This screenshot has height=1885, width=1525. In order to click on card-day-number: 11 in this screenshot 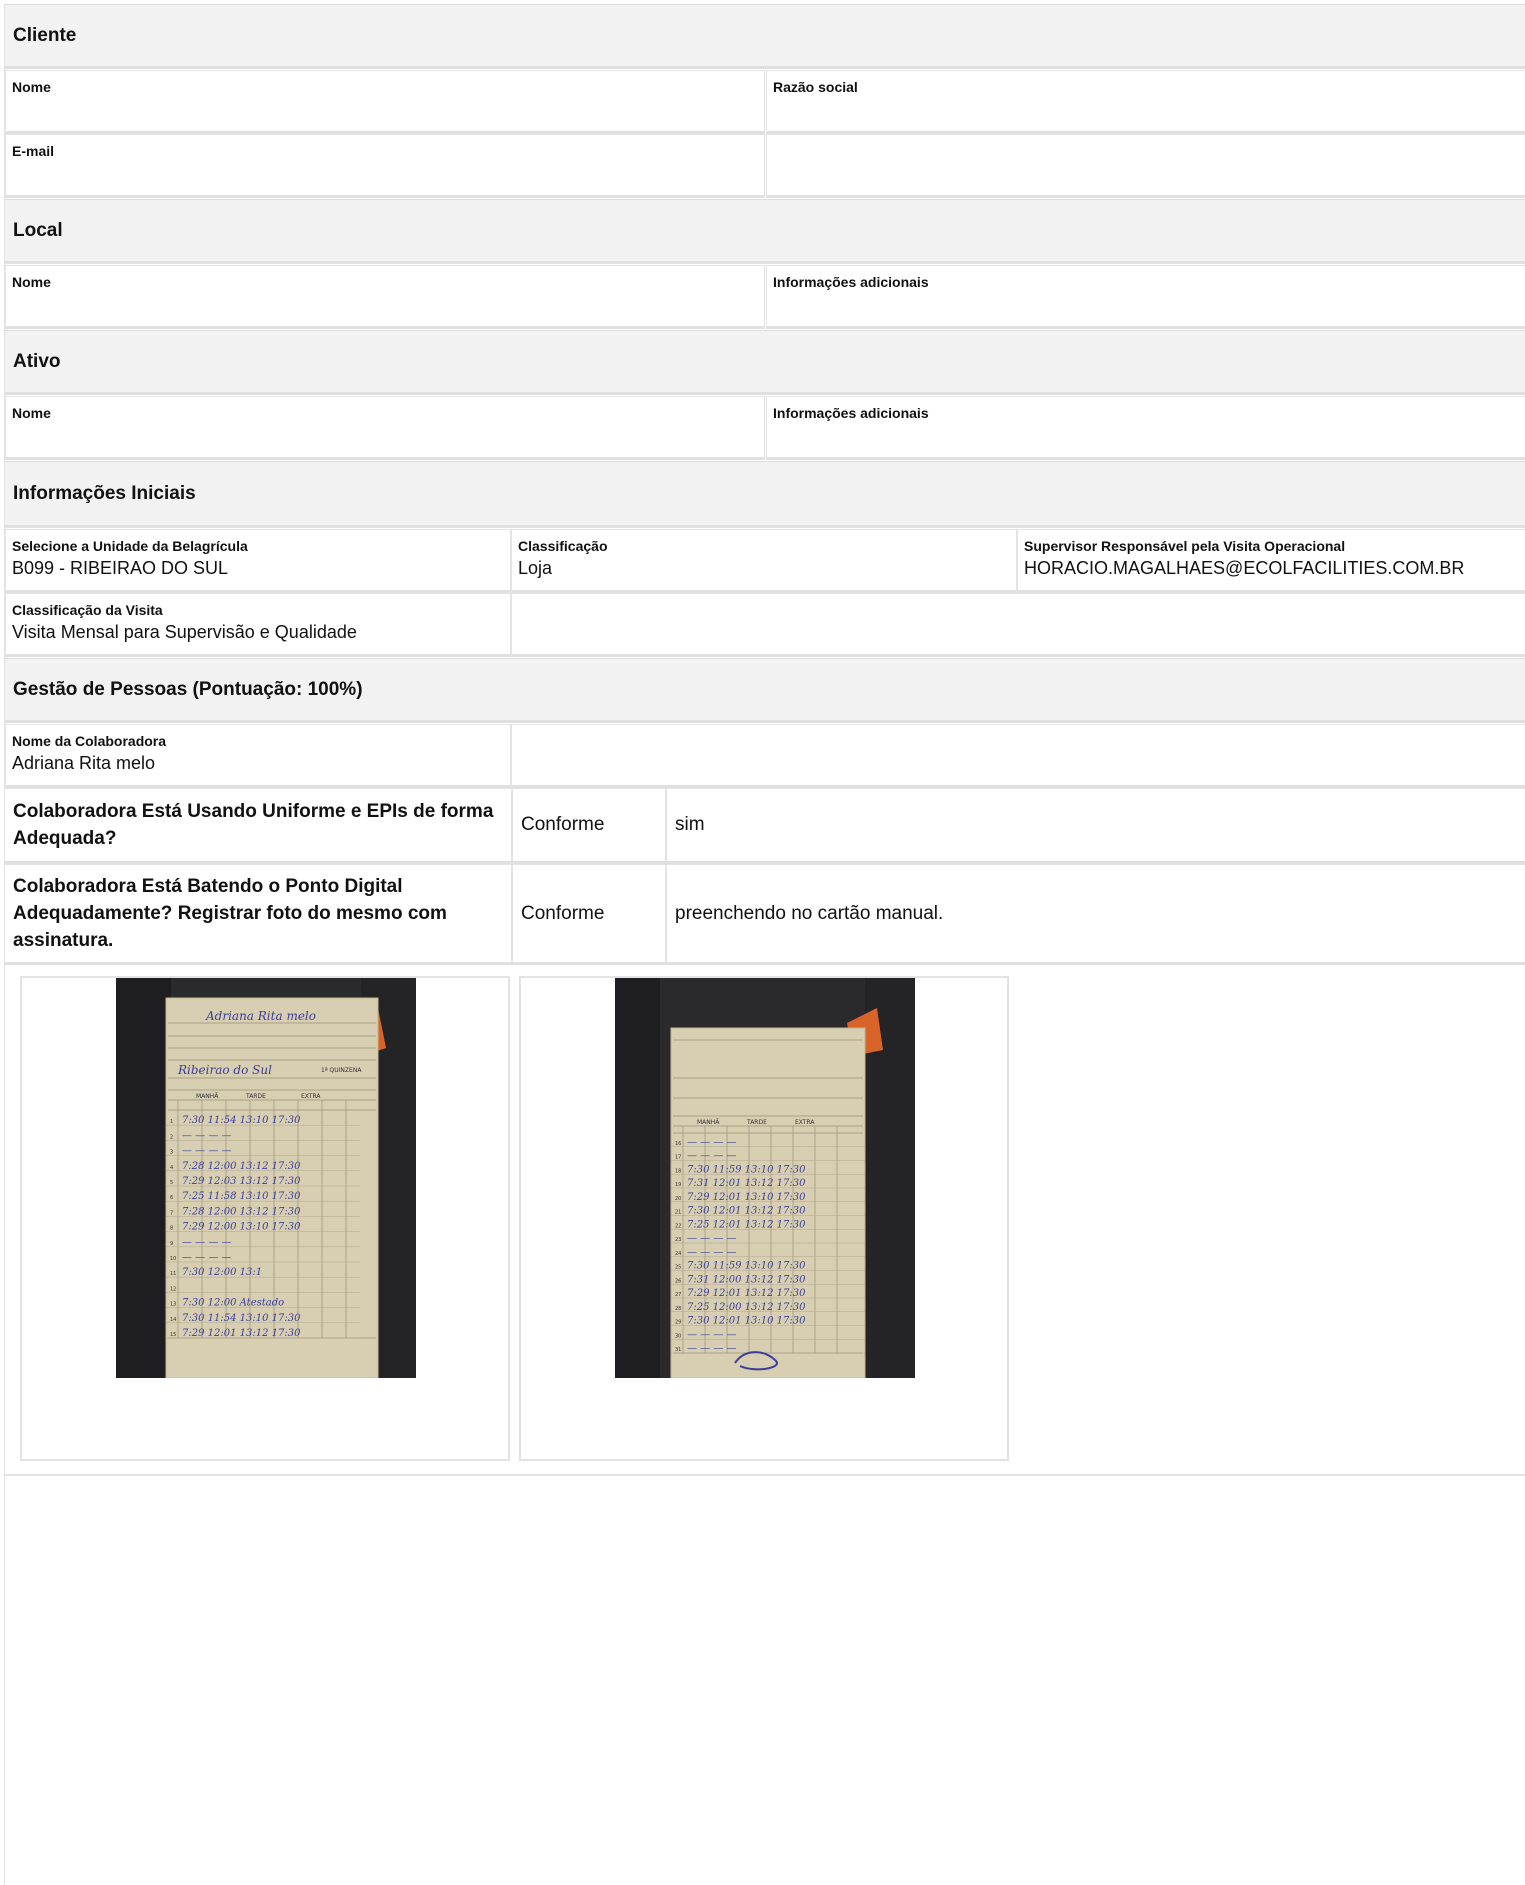, I will do `click(173, 1274)`.